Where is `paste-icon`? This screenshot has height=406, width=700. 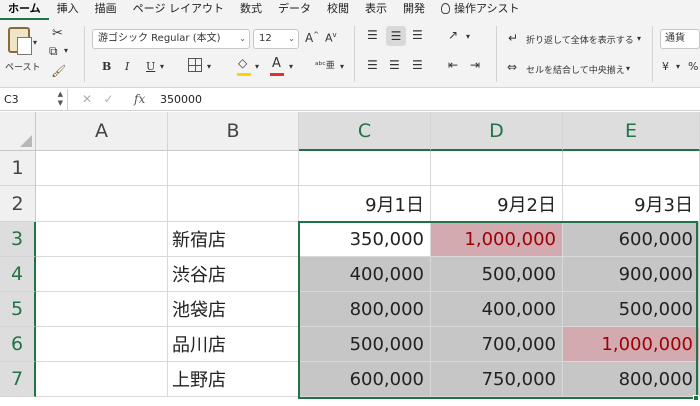
paste-icon is located at coordinates (20, 41).